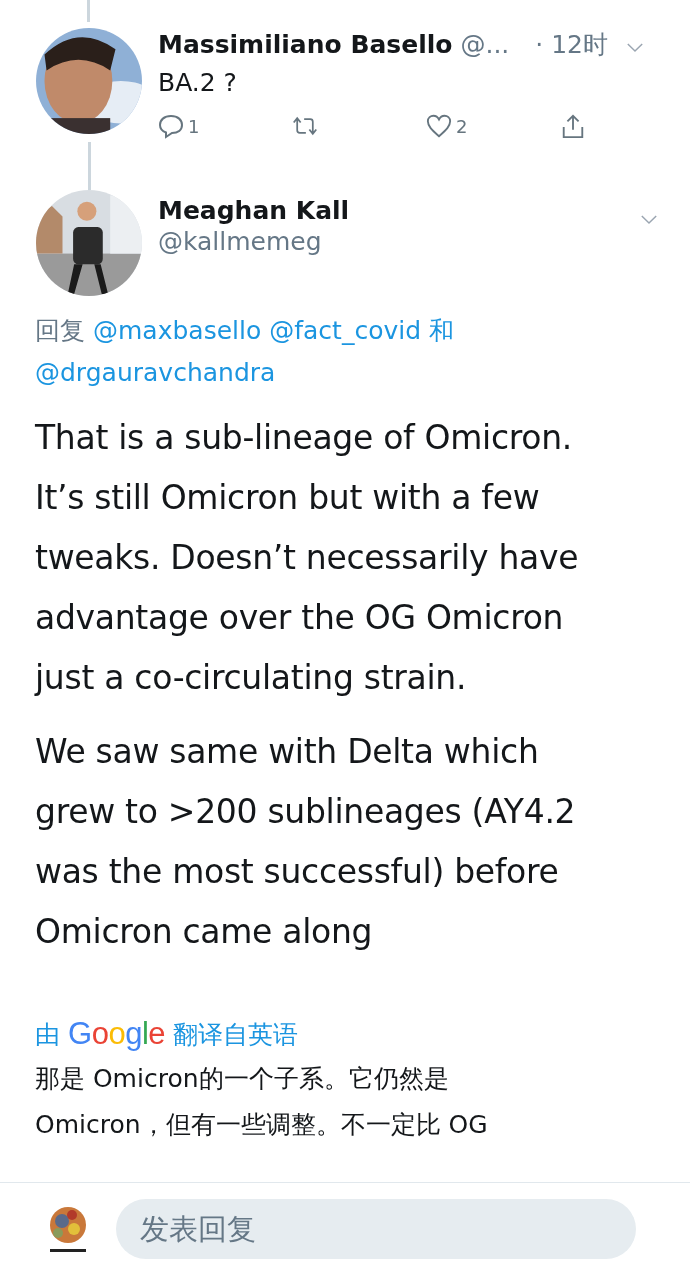 The width and height of the screenshot is (690, 1275). I want to click on action-count: 1, so click(194, 126).